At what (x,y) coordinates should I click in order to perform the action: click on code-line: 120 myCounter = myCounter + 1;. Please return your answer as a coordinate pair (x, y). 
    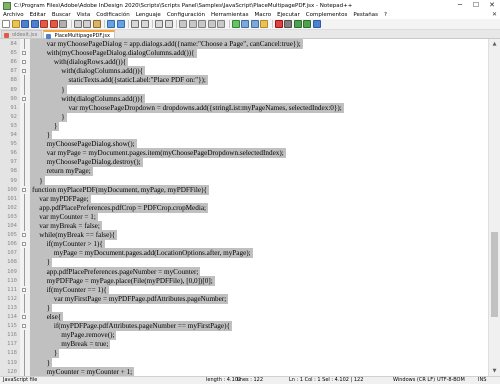
    Looking at the image, I should click on (247, 371).